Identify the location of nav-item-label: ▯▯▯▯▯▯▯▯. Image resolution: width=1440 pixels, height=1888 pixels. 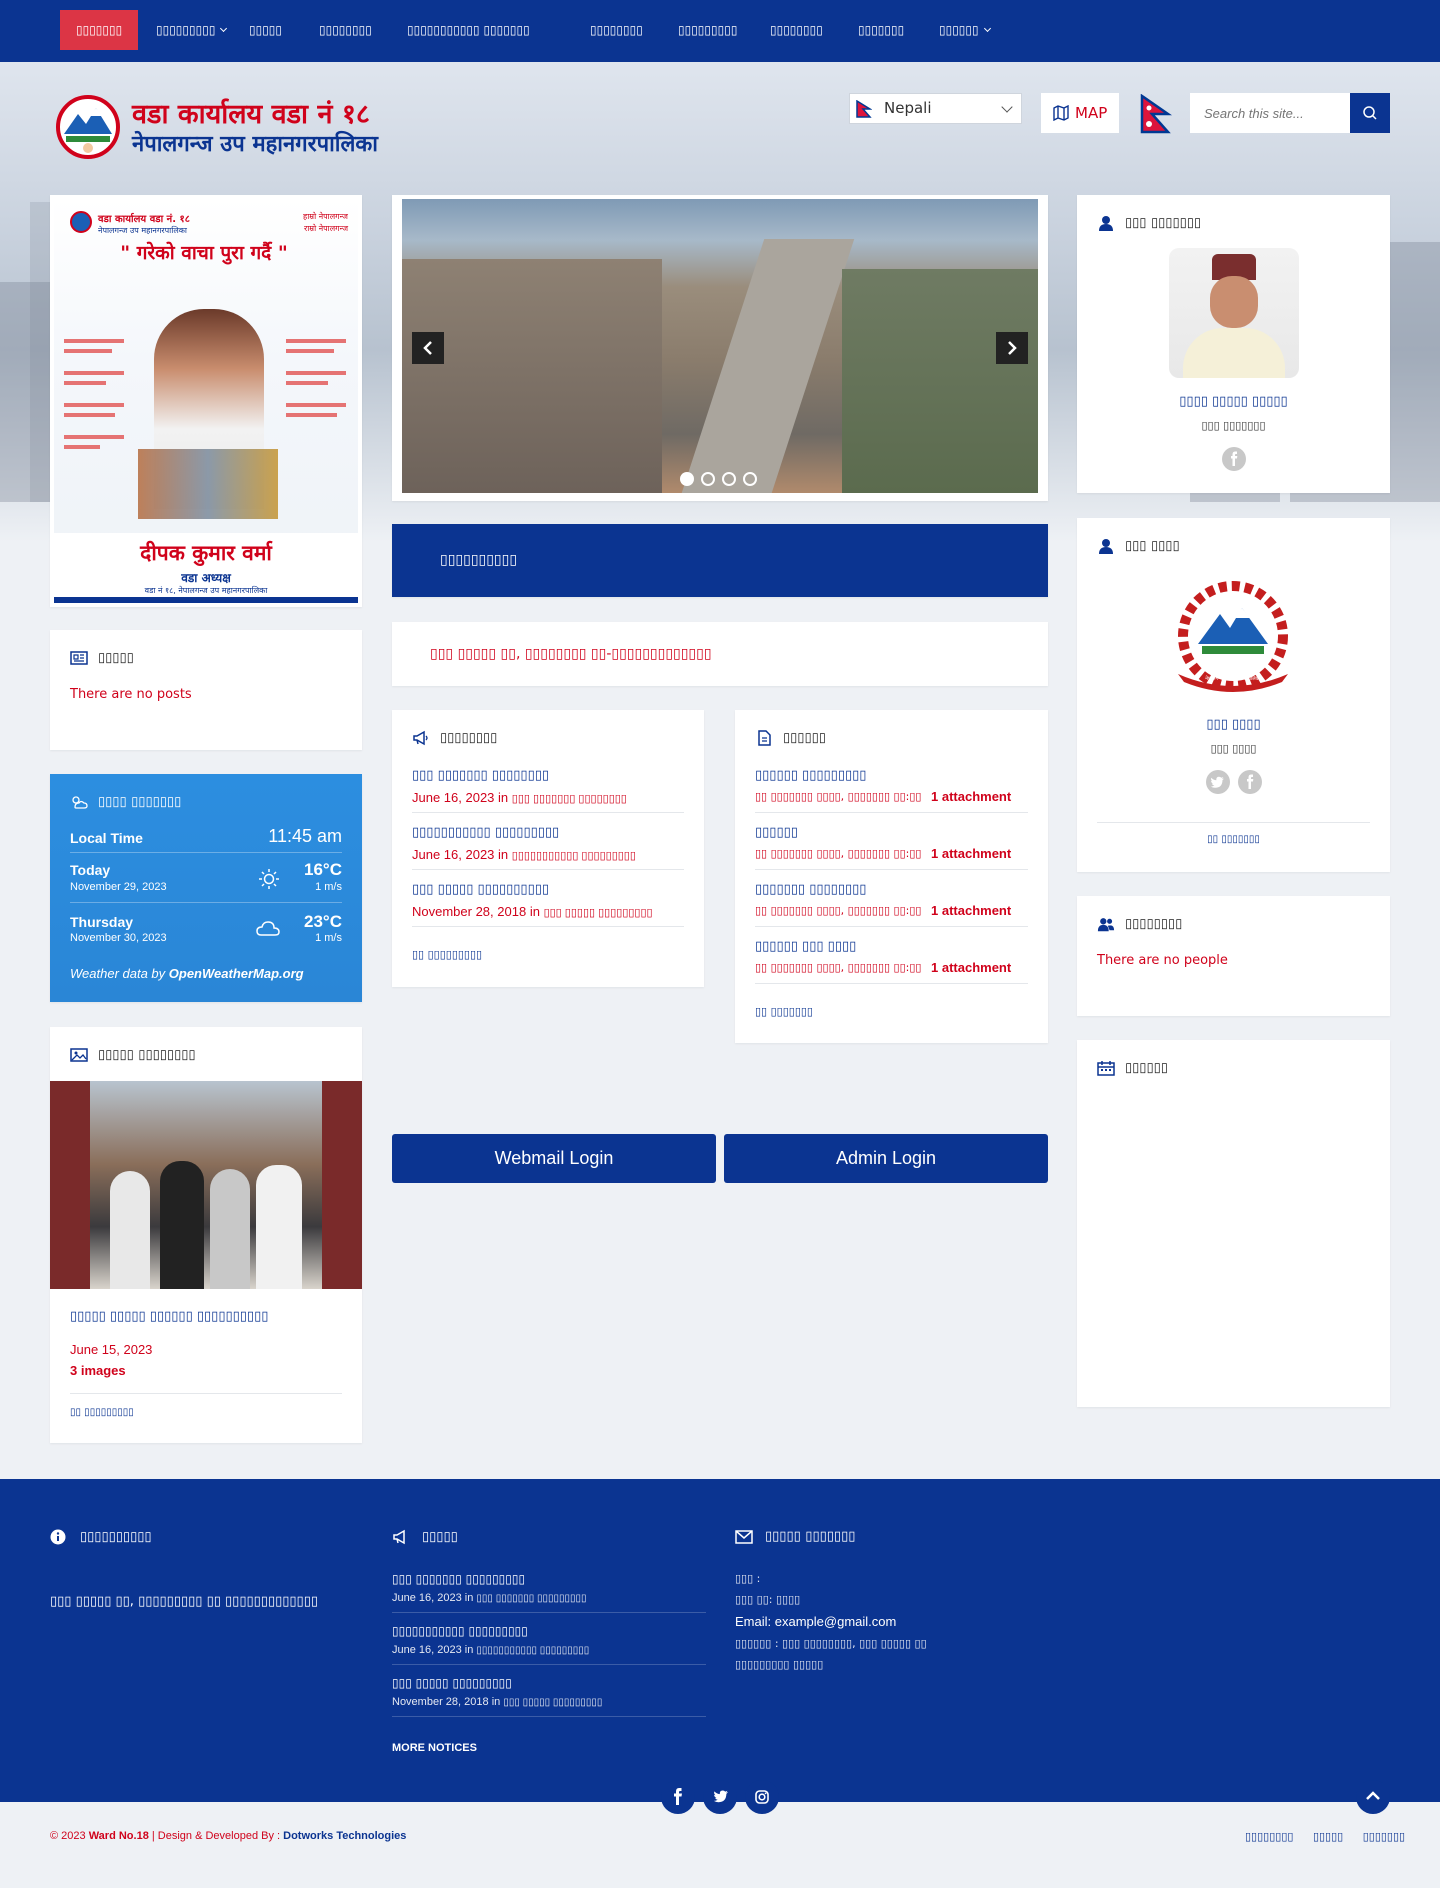
(796, 30).